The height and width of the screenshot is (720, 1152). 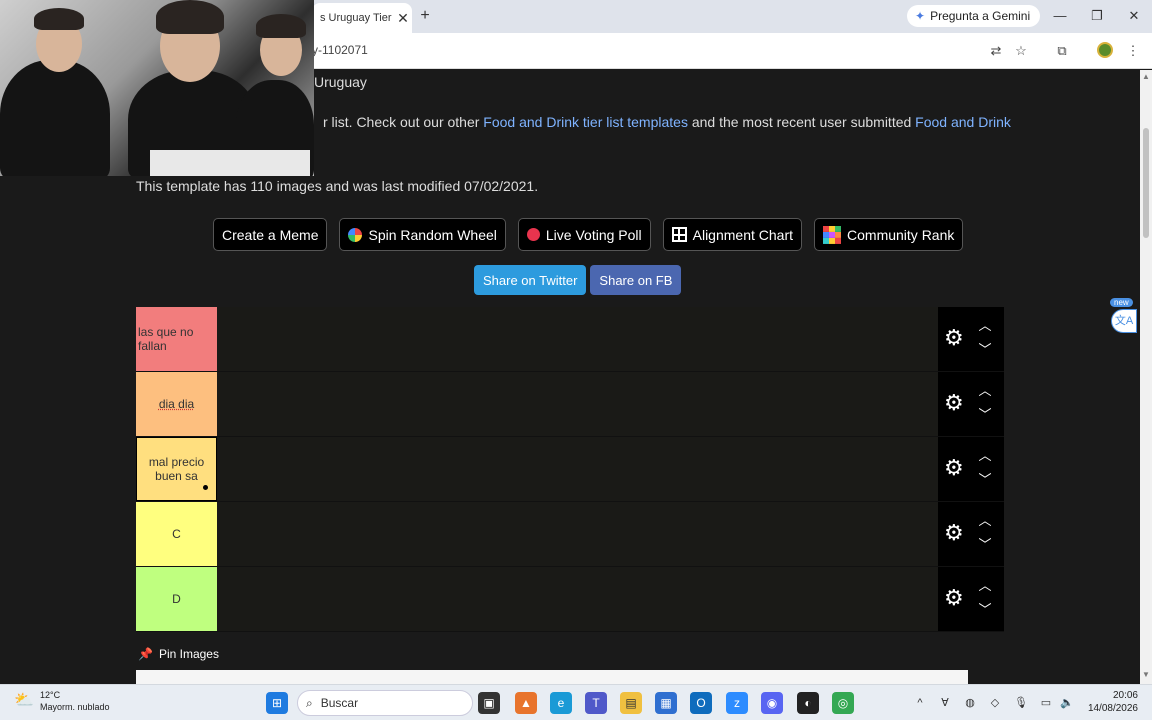 I want to click on community-rank-button: Community Rank, so click(x=889, y=234).